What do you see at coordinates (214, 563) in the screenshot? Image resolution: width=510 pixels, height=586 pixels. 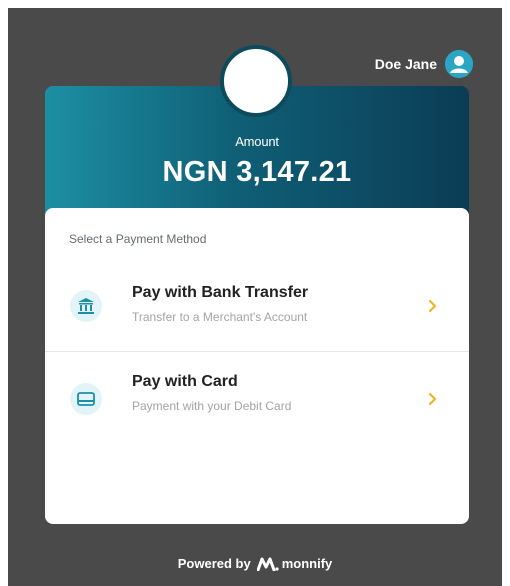 I see `powered-by-text: Powered by` at bounding box center [214, 563].